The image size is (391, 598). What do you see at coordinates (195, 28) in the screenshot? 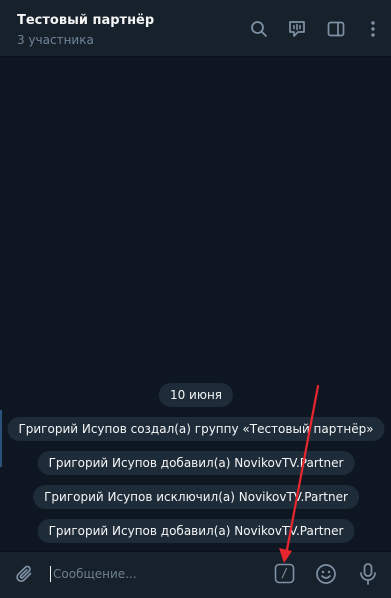
I see `chat-header: Тестовый партнёр 3 участника` at bounding box center [195, 28].